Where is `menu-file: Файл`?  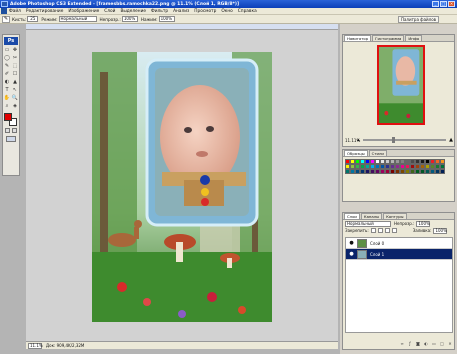 menu-file: Файл is located at coordinates (15, 11).